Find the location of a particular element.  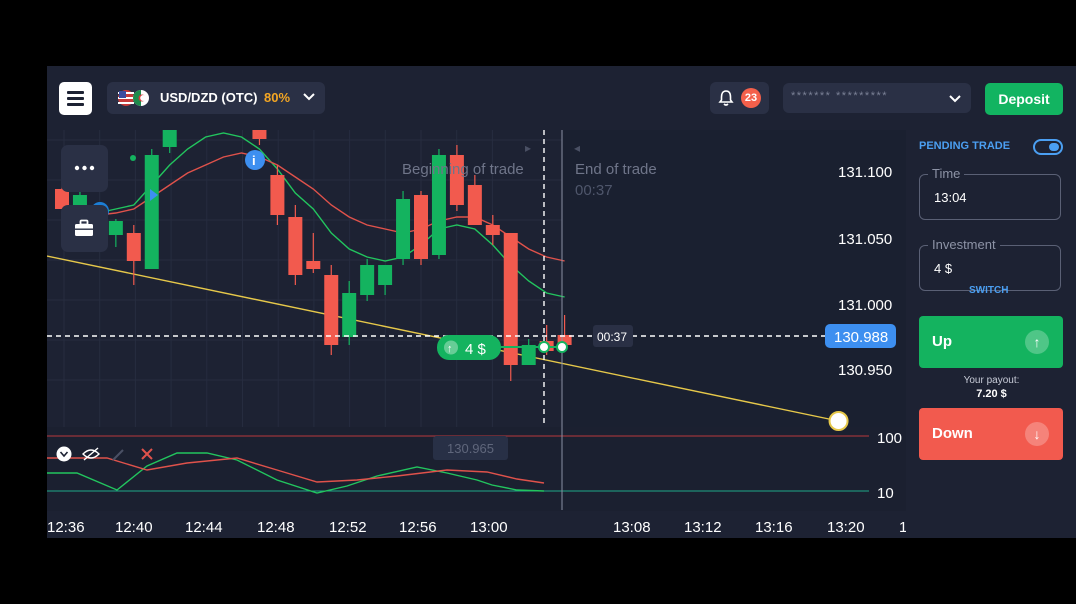

time-axis-label: 12:44 is located at coordinates (204, 527).